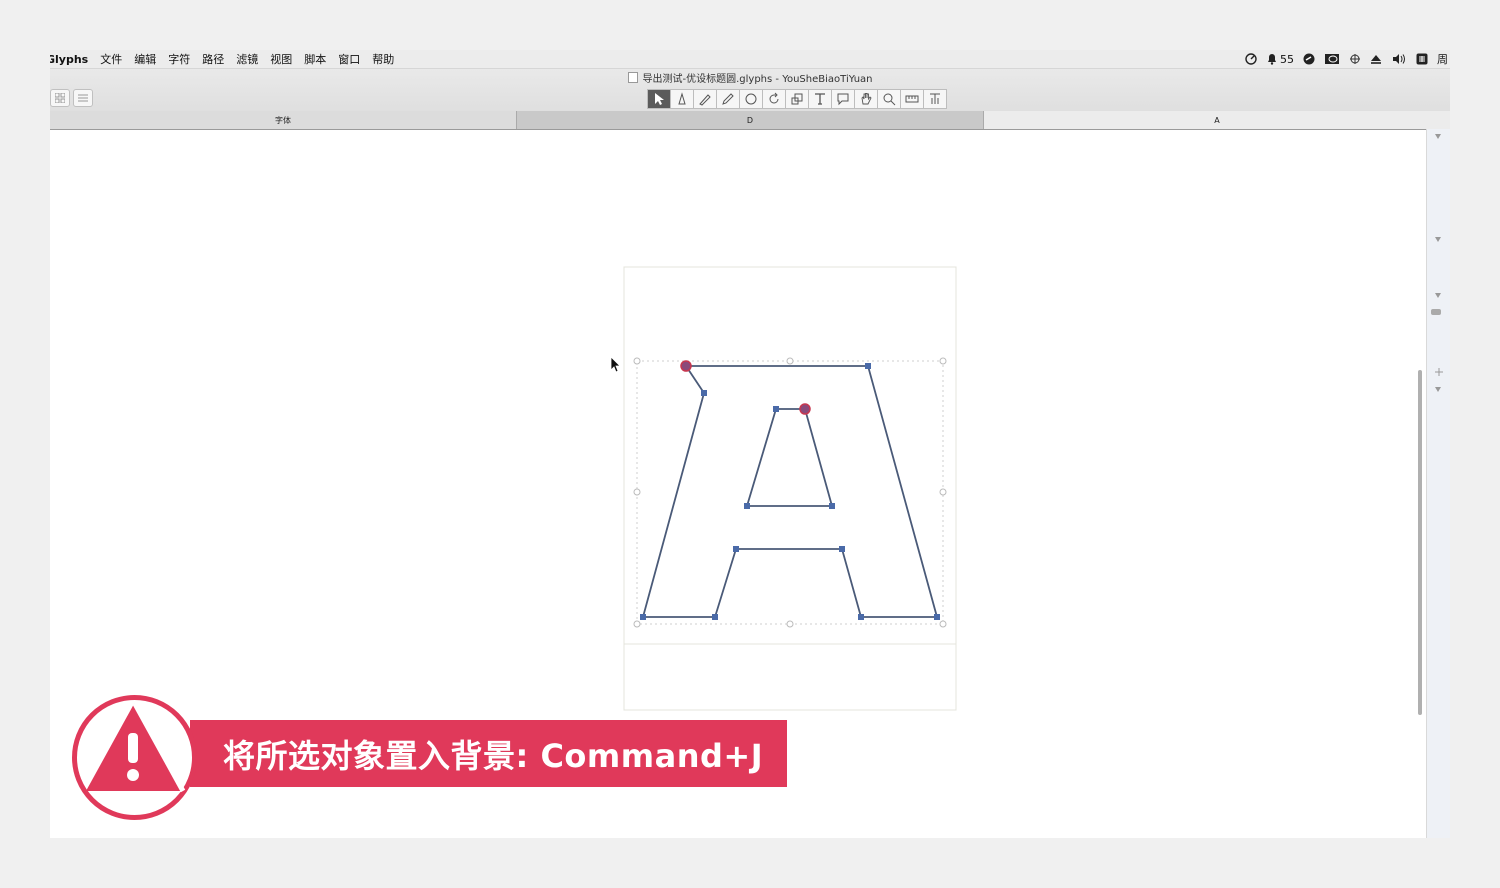 The width and height of the screenshot is (1500, 888). I want to click on transform-handles, so click(790, 492).